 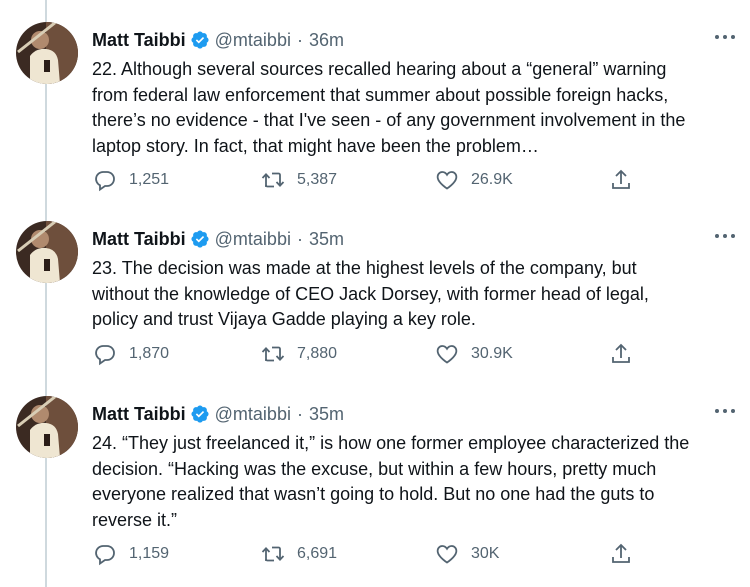 I want to click on thread-line, so click(x=46, y=293).